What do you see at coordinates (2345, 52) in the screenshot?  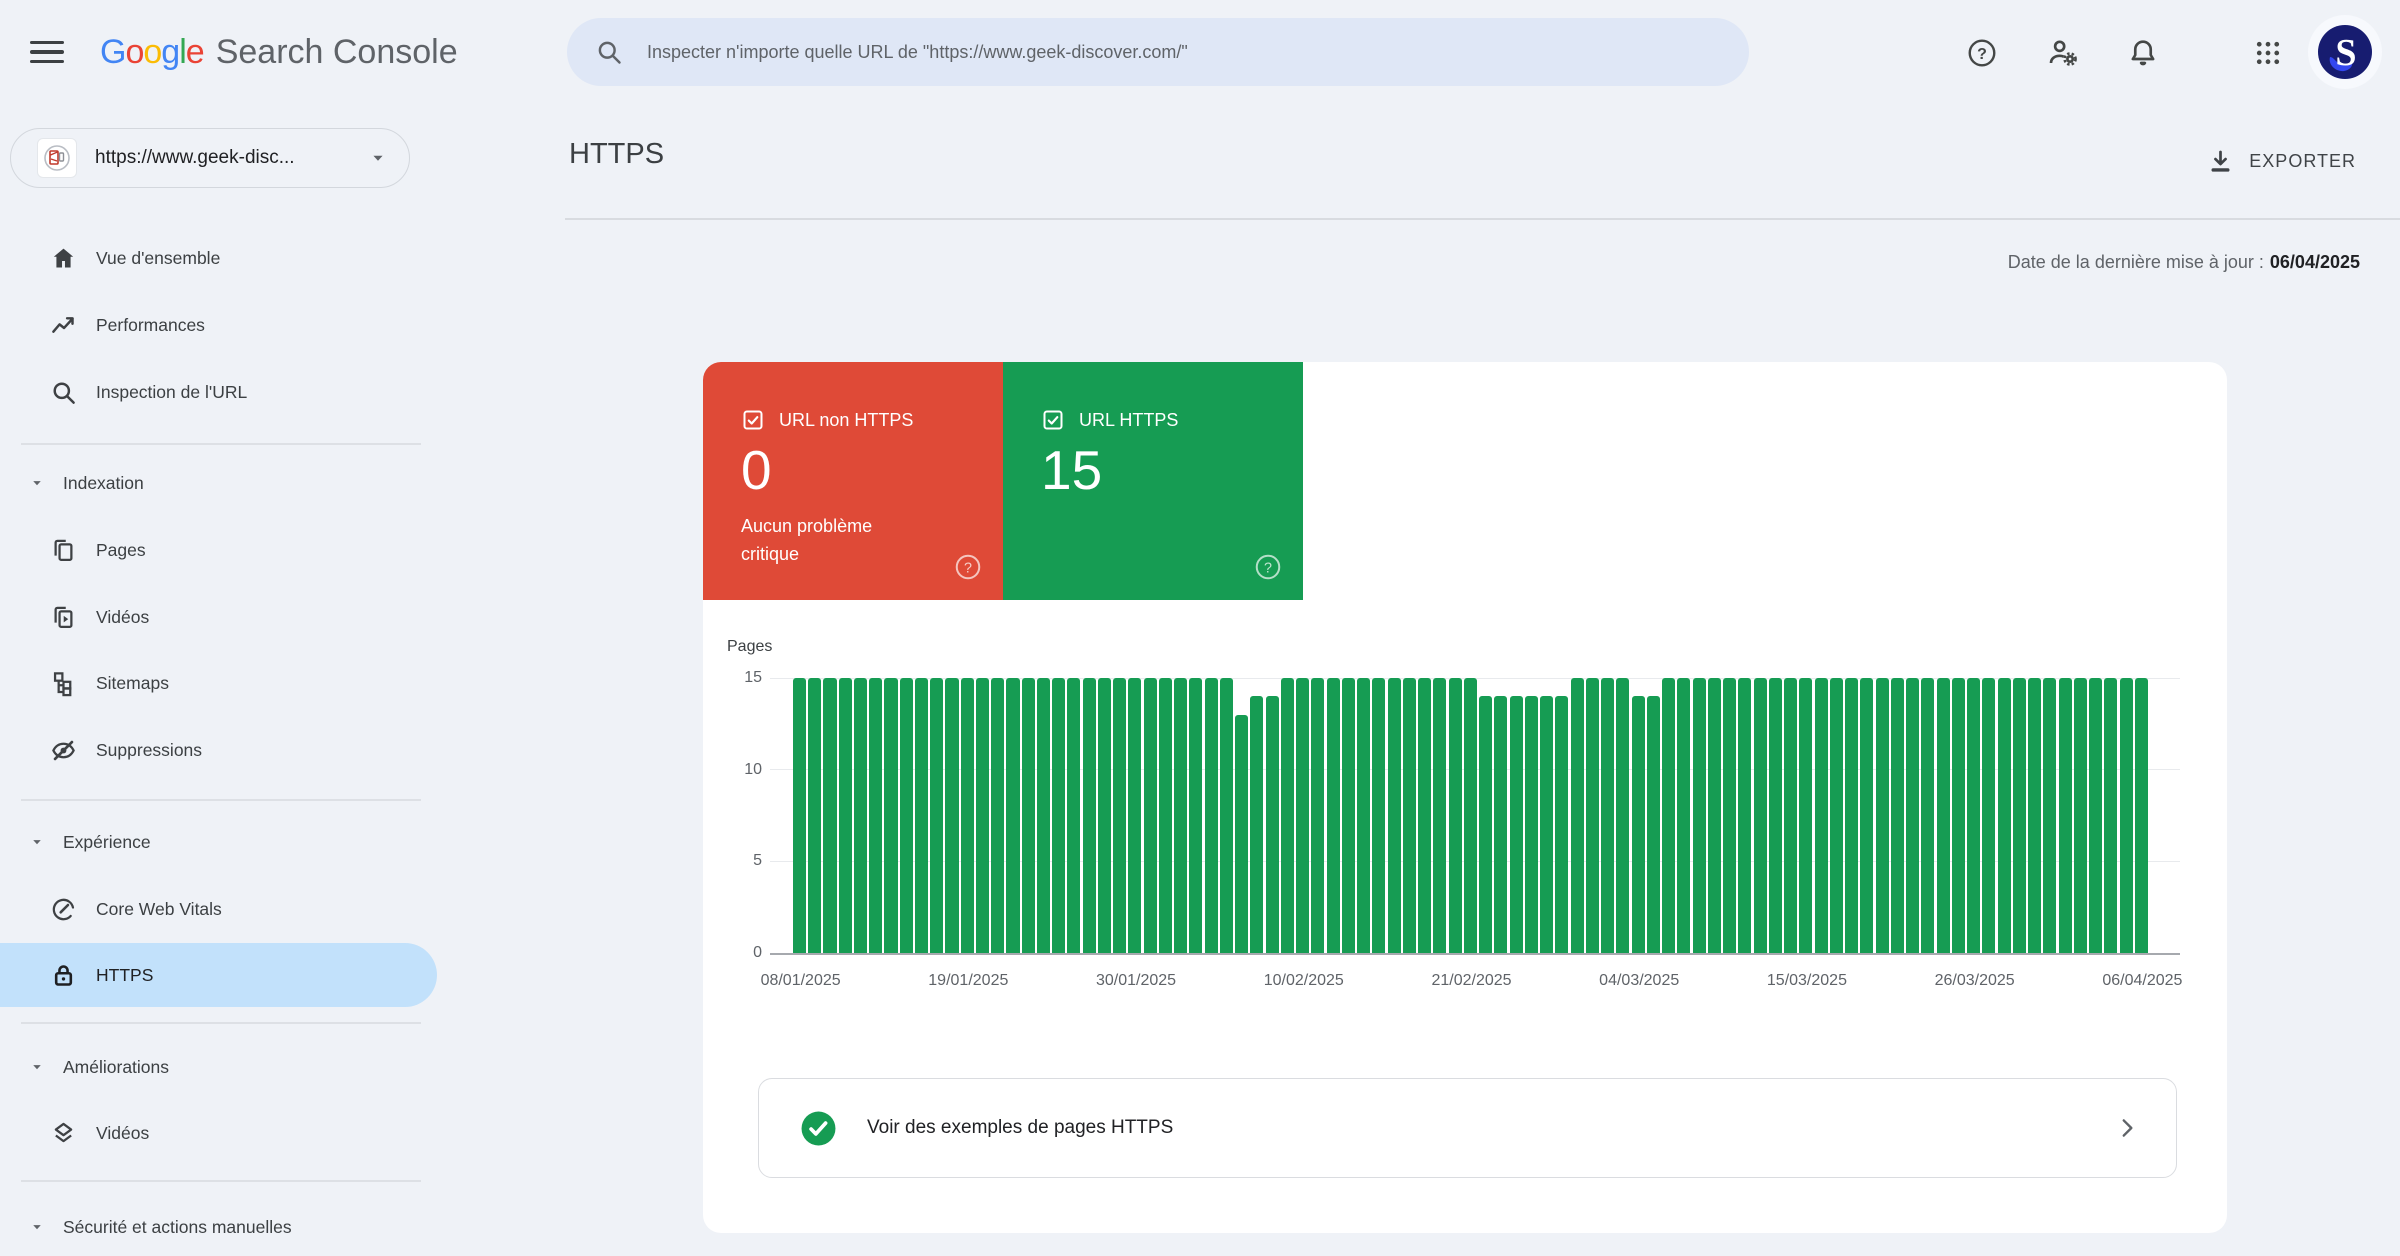 I see `avatar: S` at bounding box center [2345, 52].